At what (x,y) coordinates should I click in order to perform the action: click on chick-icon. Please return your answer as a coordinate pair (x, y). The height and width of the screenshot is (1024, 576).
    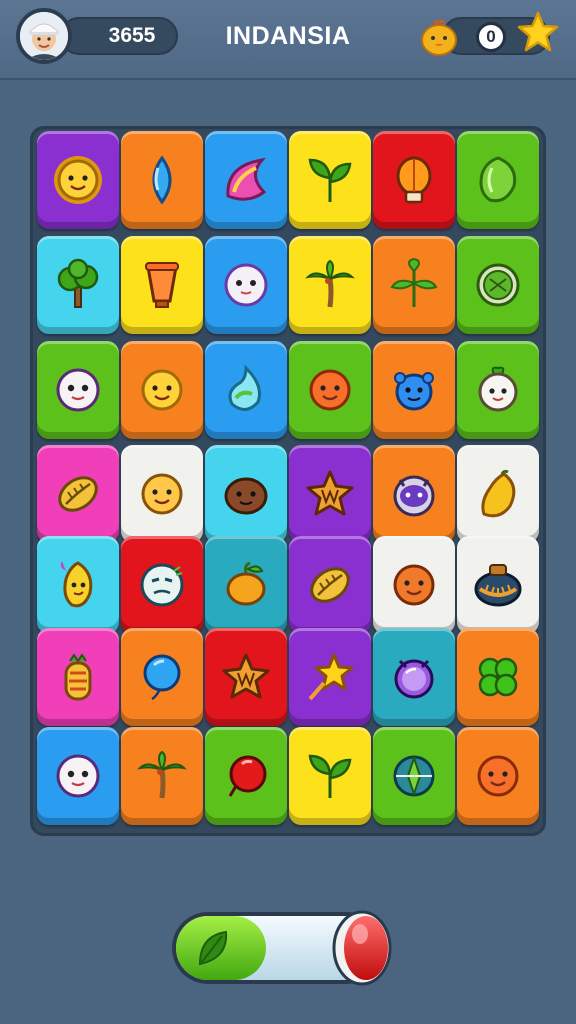
    Looking at the image, I should click on (439, 37).